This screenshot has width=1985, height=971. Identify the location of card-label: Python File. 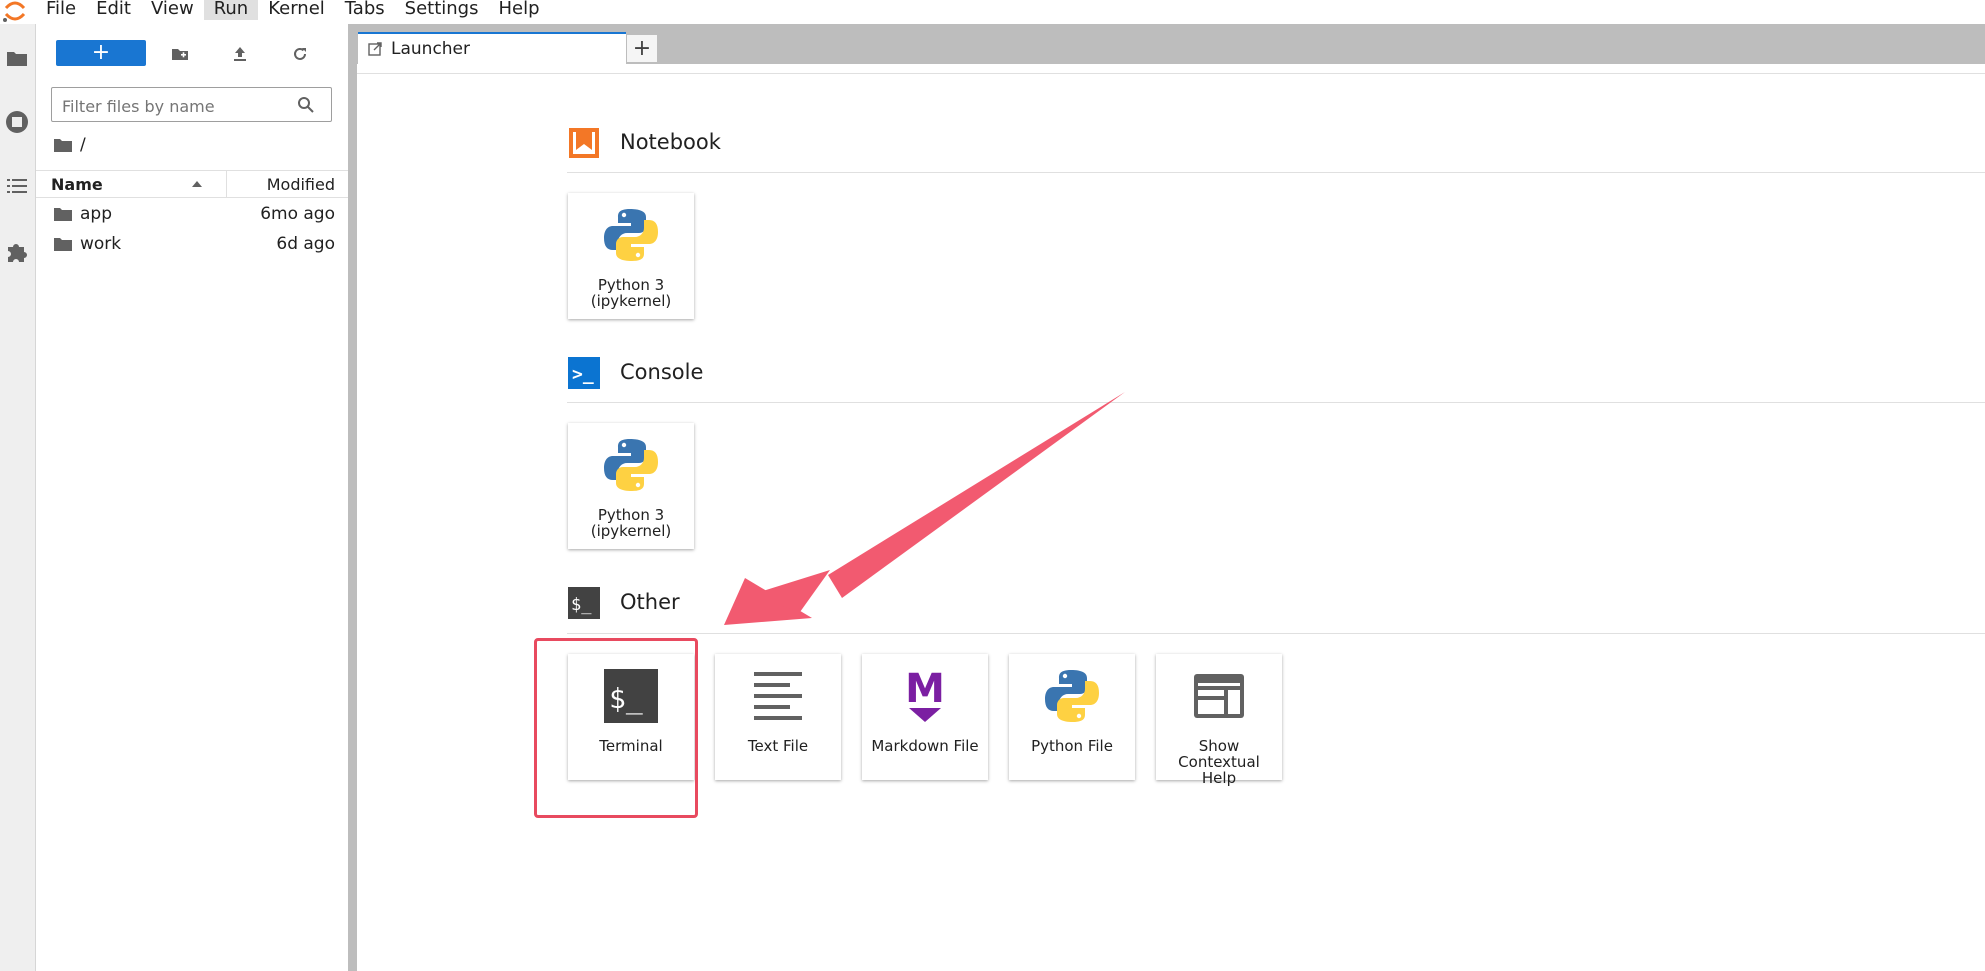
(1072, 746).